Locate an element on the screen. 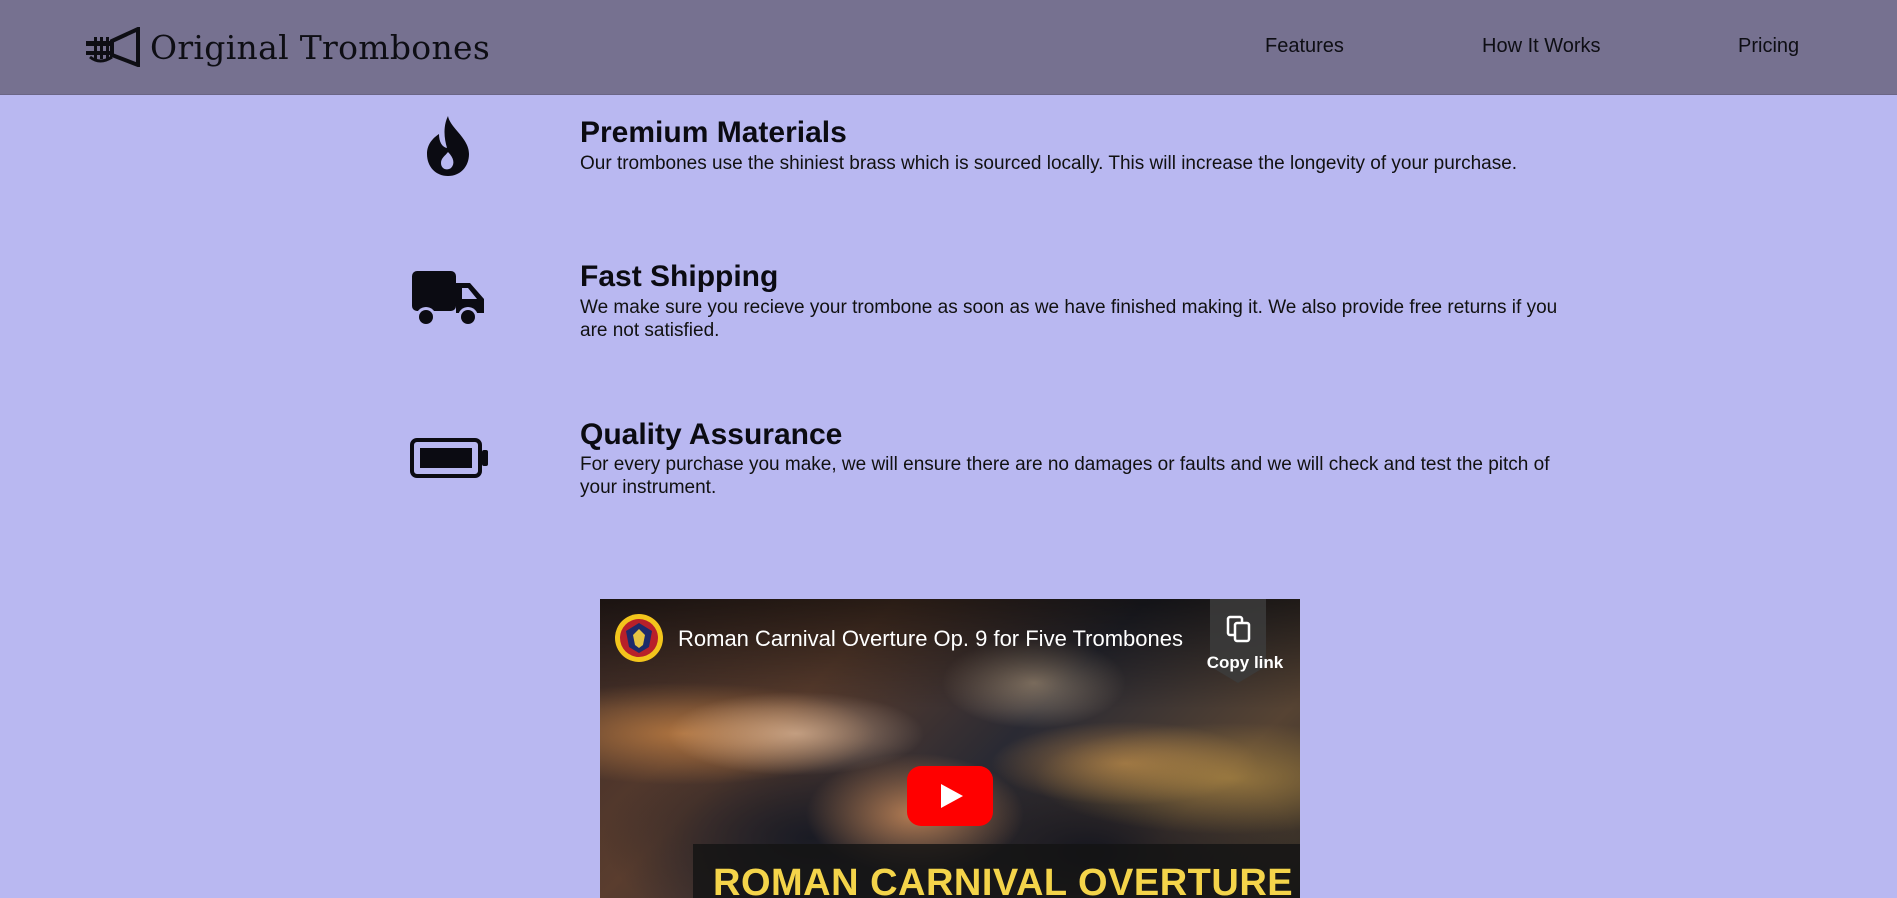  video-top-overlay is located at coordinates (950, 654).